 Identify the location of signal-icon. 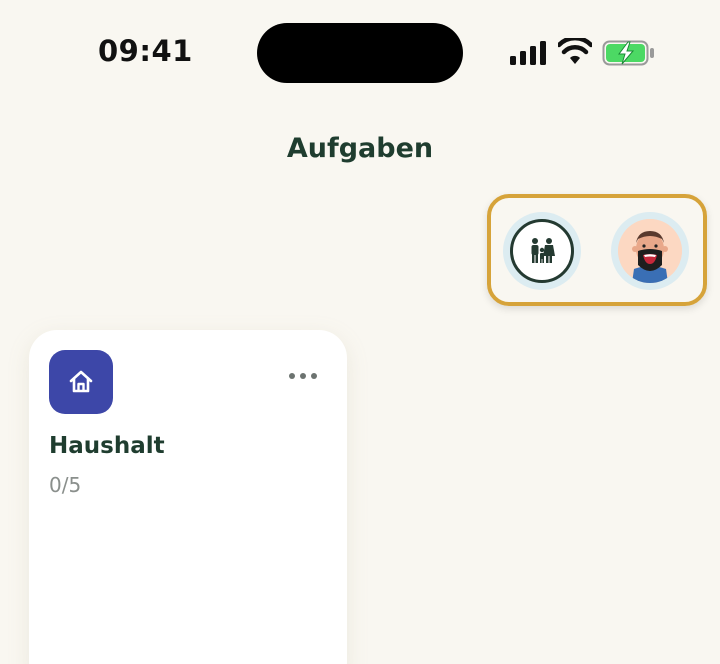
(528, 53).